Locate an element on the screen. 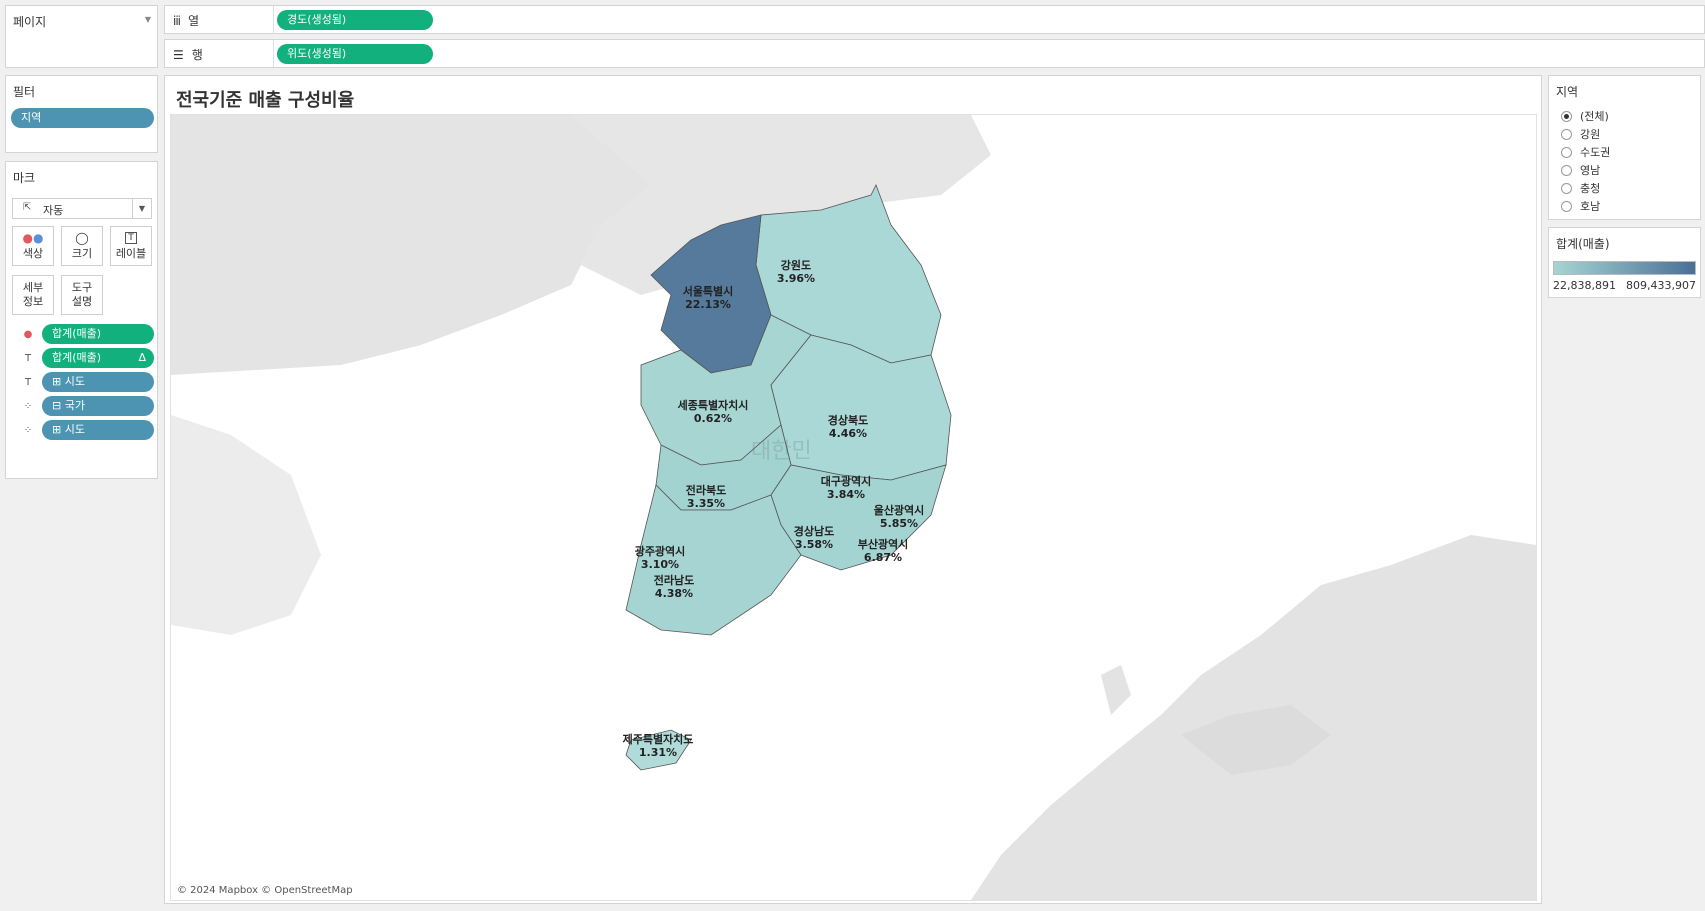 The height and width of the screenshot is (911, 1705). region-filter-pill: 지역 is located at coordinates (82, 118).